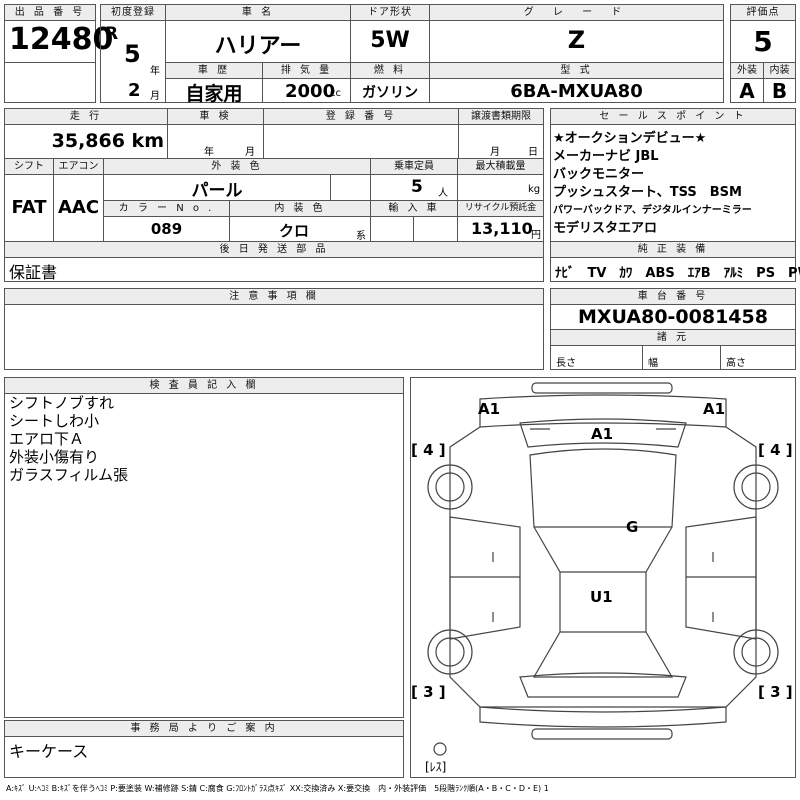 Image resolution: width=800 pixels, height=800 pixels. What do you see at coordinates (653, 363) in the screenshot?
I see `specs-width: 幅` at bounding box center [653, 363].